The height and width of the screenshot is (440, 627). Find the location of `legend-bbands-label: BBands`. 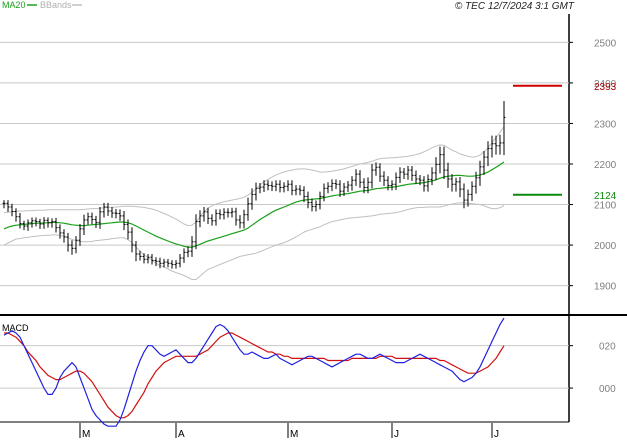

legend-bbands-label: BBands is located at coordinates (56, 5).